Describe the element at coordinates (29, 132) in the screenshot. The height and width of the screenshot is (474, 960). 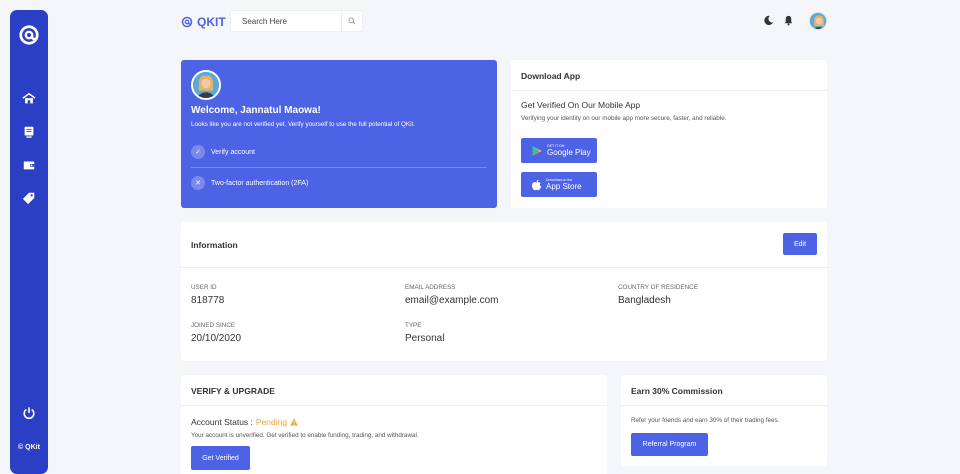
I see `document-icon` at that location.